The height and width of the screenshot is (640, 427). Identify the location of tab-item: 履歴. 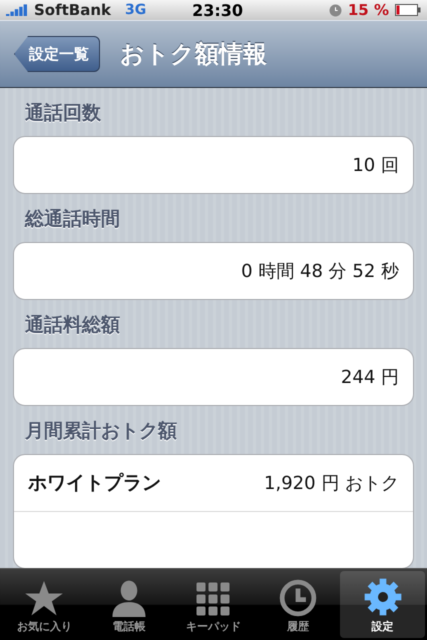
(298, 604).